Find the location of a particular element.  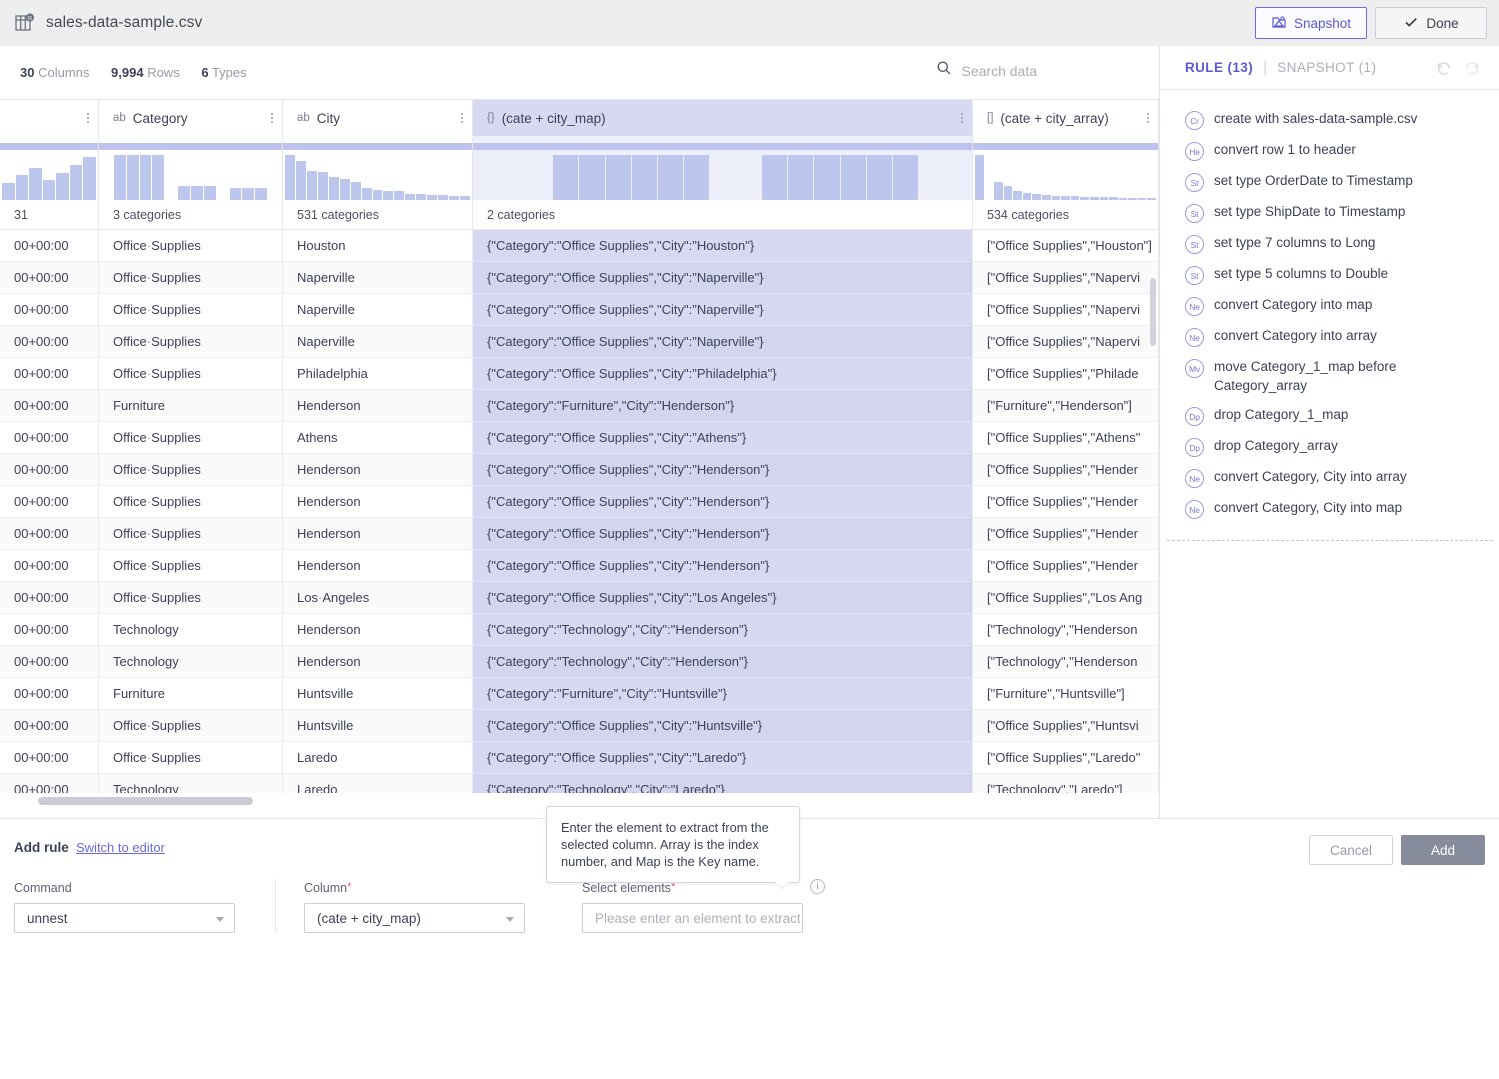

undo-icon is located at coordinates (1444, 69).